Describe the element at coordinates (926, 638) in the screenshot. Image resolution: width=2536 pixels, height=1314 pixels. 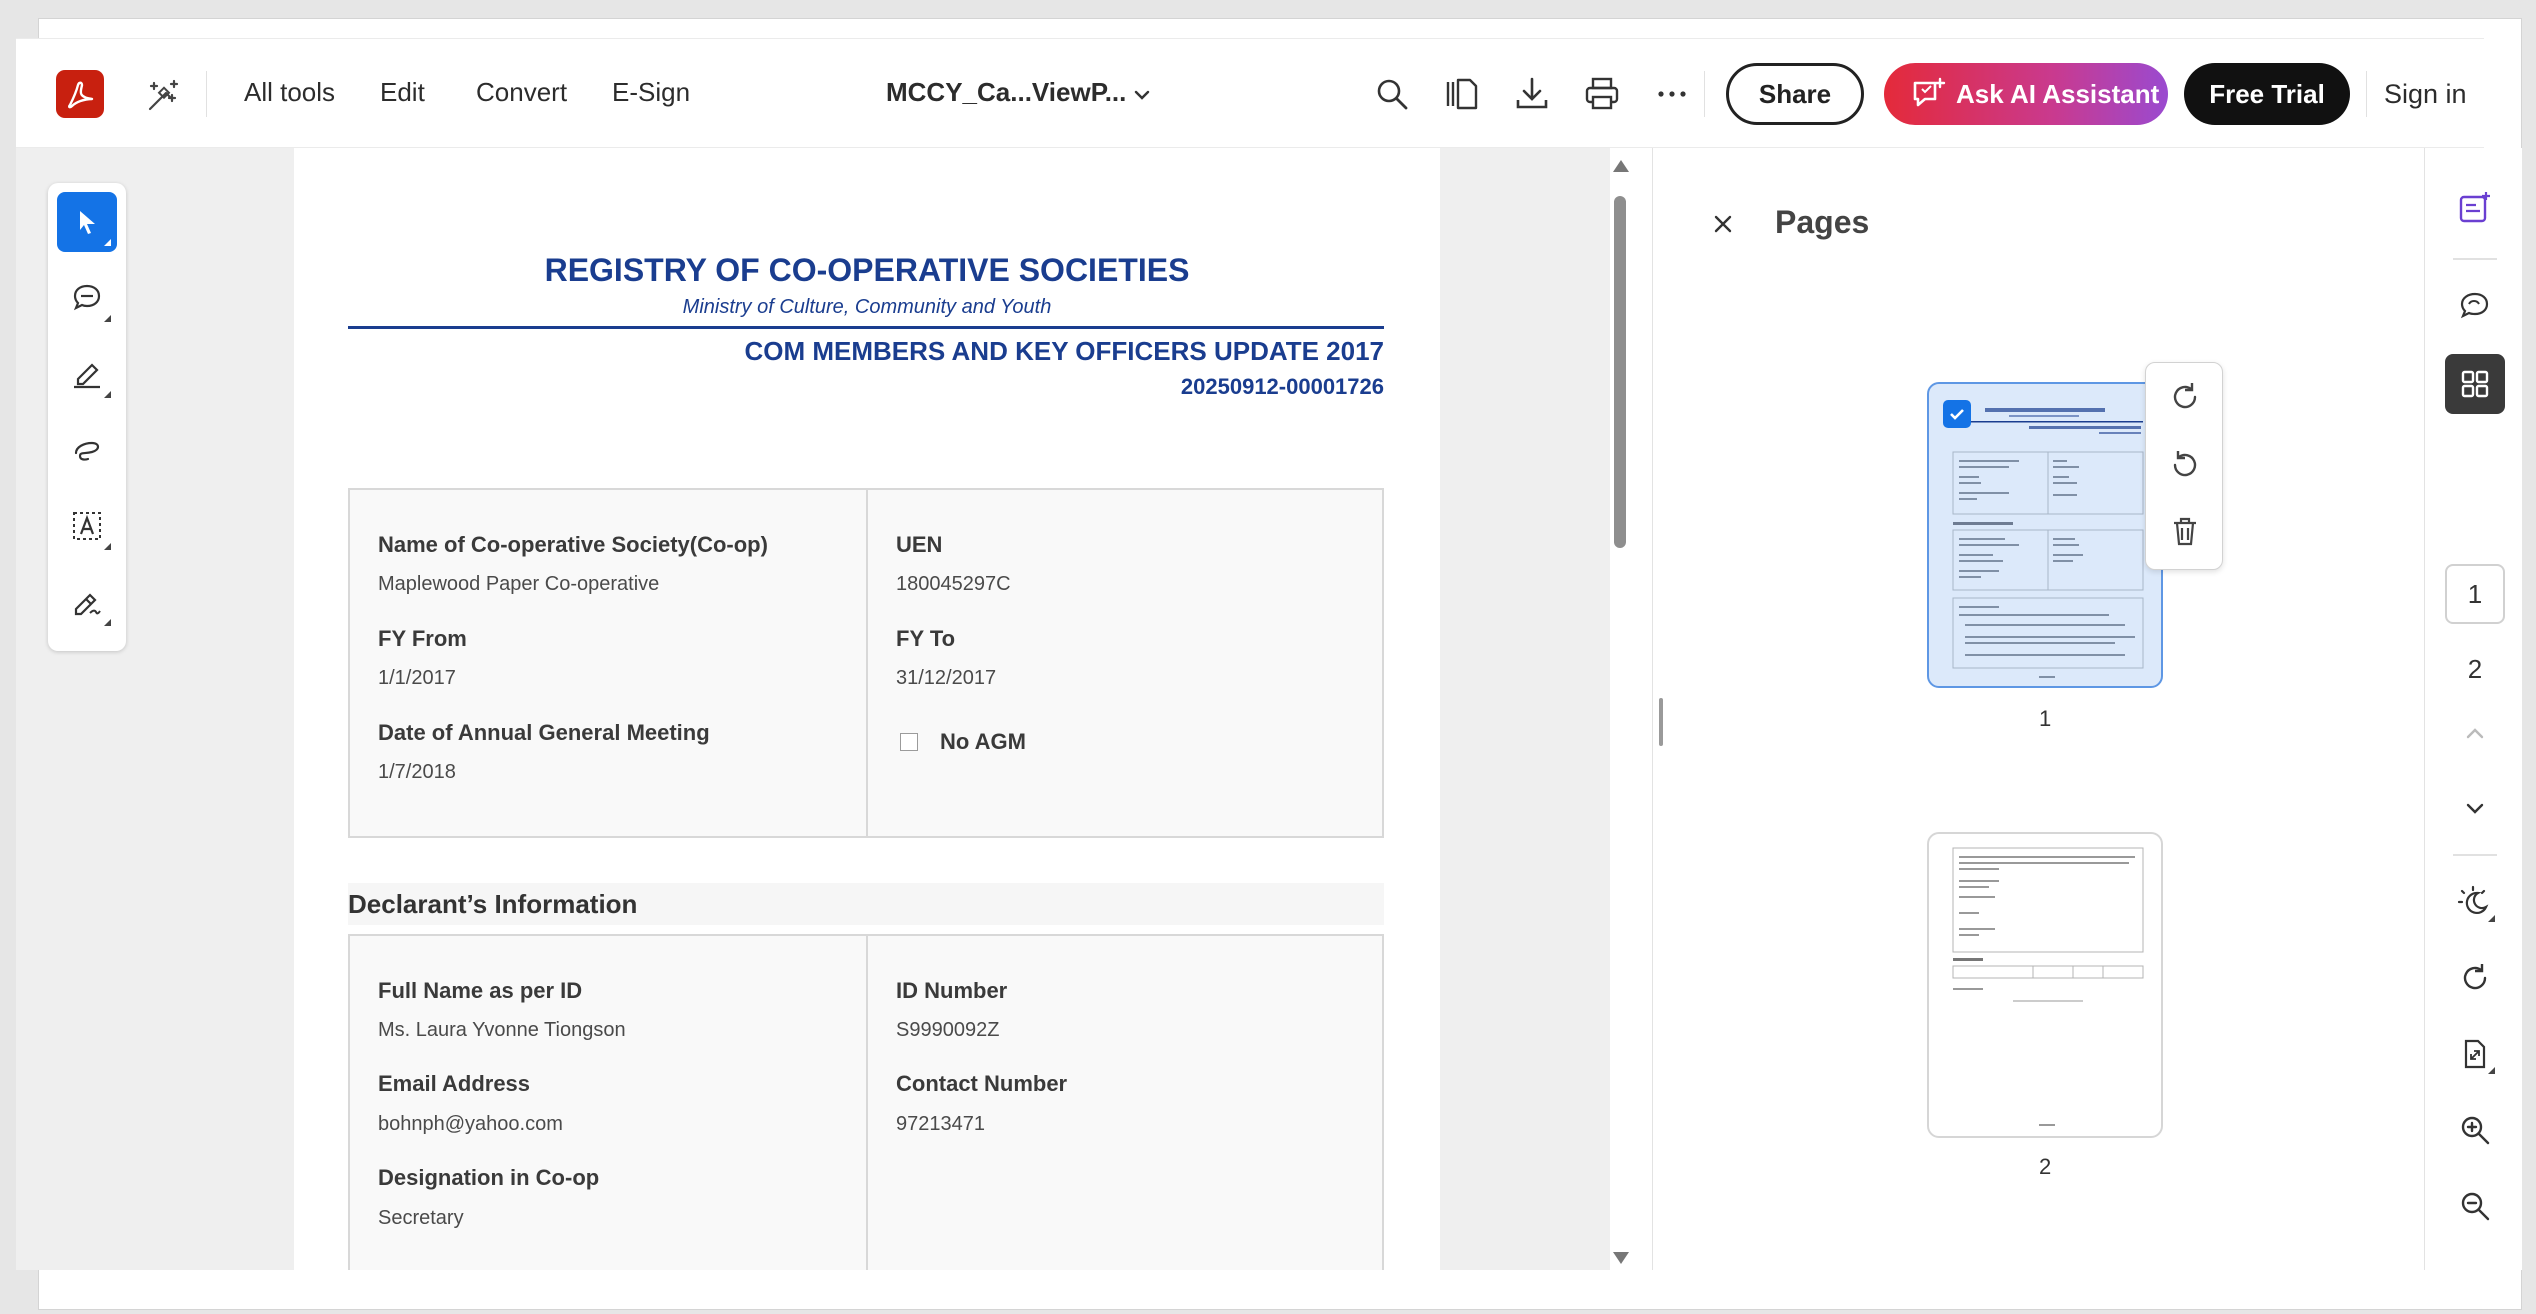
I see `fy-to-label: FY To` at that location.